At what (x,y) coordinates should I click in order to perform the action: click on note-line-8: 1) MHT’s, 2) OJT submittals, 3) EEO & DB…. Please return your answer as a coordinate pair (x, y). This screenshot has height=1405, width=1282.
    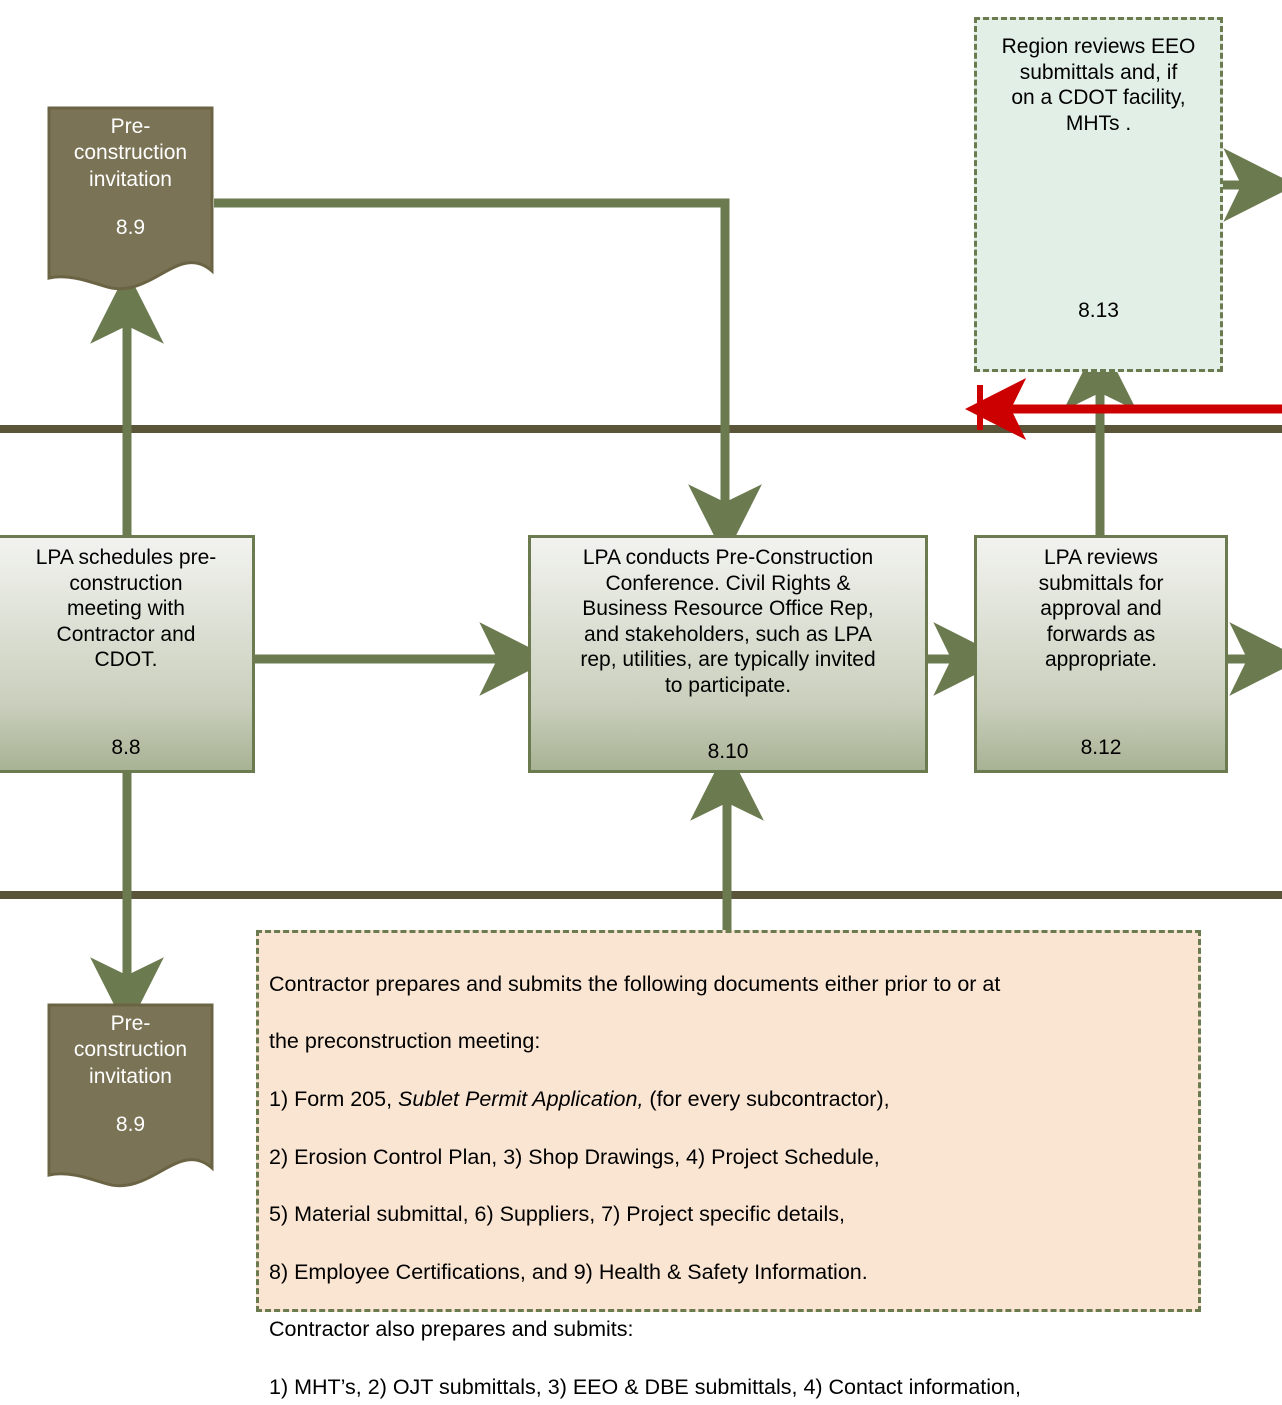
    Looking at the image, I should click on (645, 1386).